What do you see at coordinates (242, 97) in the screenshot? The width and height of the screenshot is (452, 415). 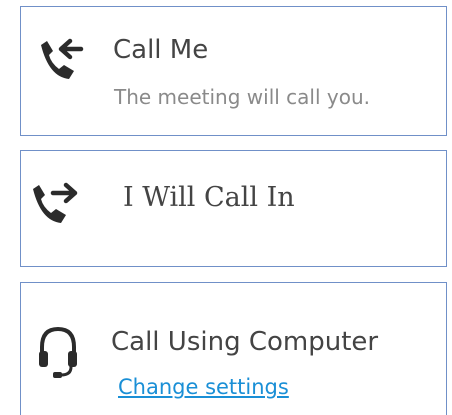 I see `call-me-description: The meeting will call you.` at bounding box center [242, 97].